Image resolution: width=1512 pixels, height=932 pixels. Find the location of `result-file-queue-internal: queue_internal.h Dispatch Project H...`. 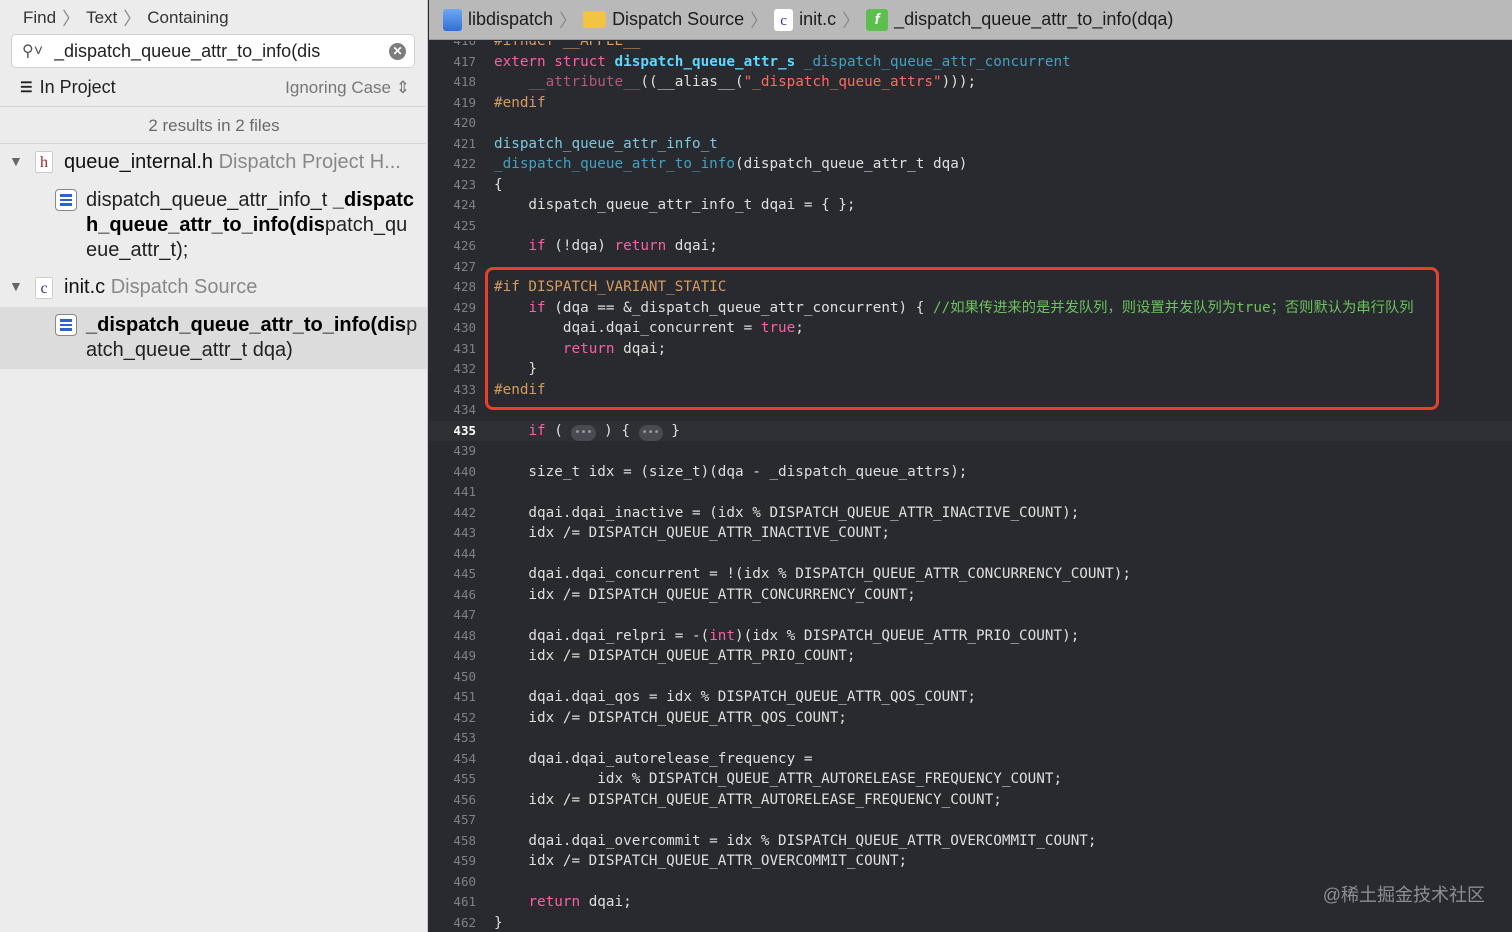

result-file-queue-internal: queue_internal.h Dispatch Project H... is located at coordinates (232, 162).